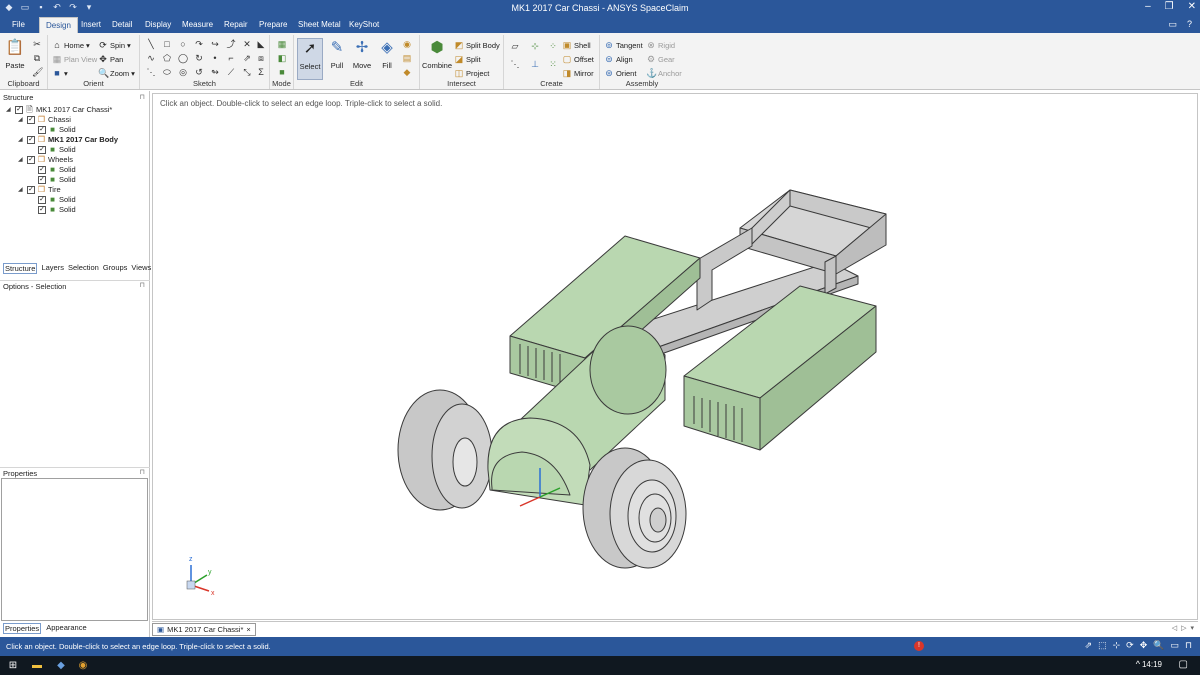 This screenshot has width=1200, height=675. What do you see at coordinates (204, 629) in the screenshot?
I see `document-tab: ▣ MK1 2017 Car Chassi* ×` at bounding box center [204, 629].